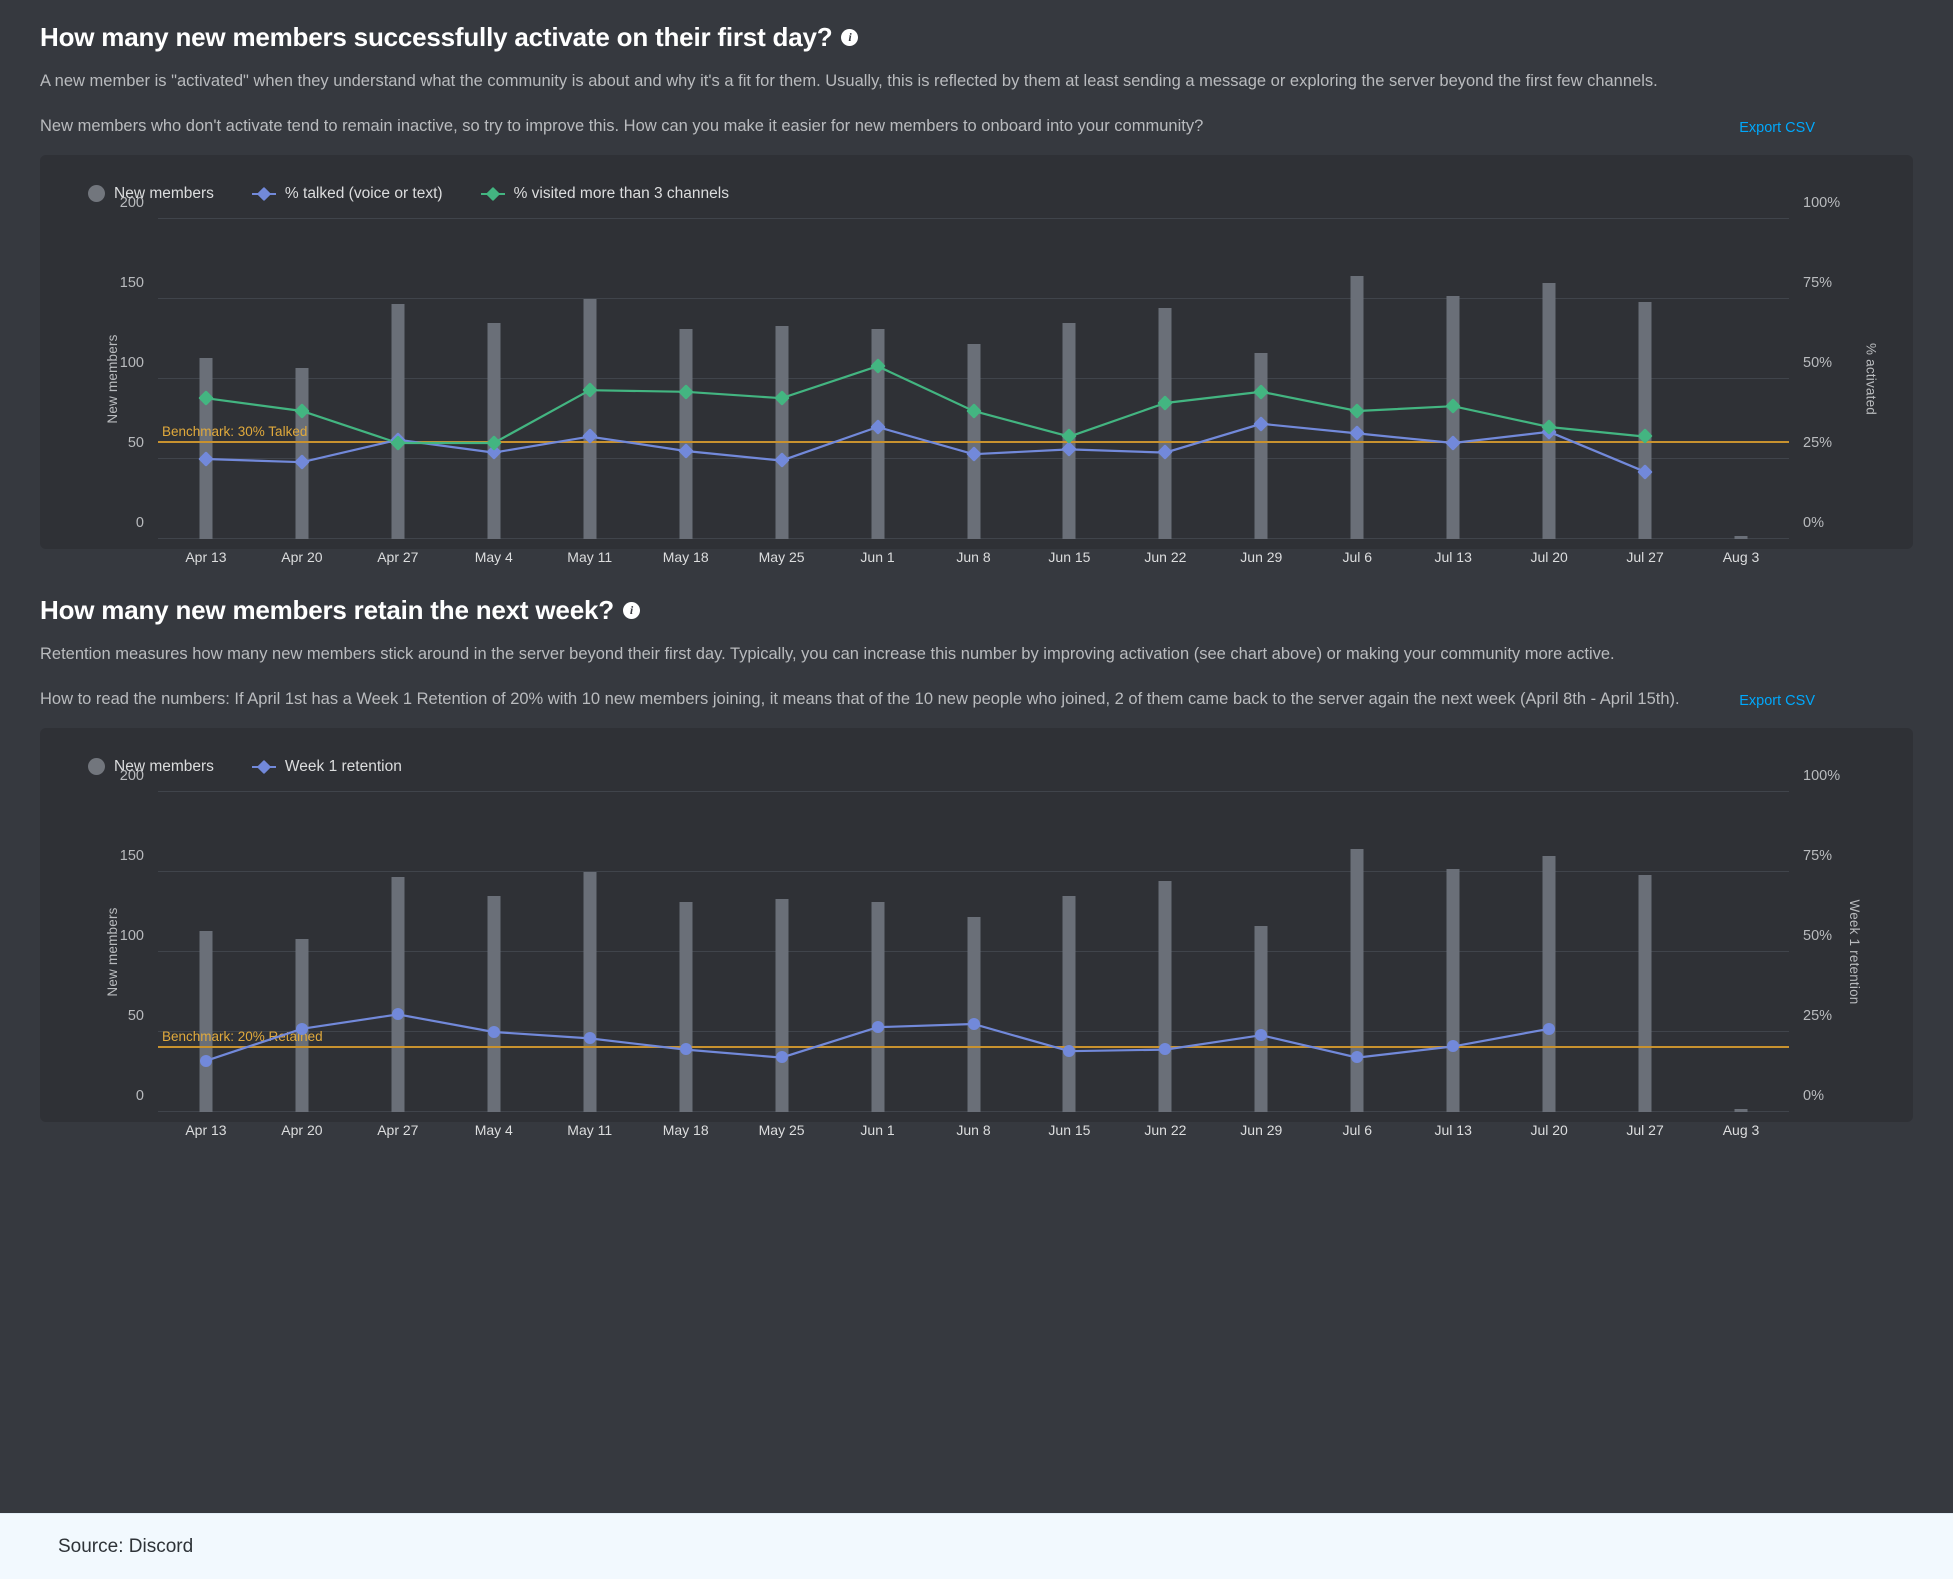 The height and width of the screenshot is (1579, 1953). What do you see at coordinates (1871, 378) in the screenshot?
I see `y-axis-title-right: % activated` at bounding box center [1871, 378].